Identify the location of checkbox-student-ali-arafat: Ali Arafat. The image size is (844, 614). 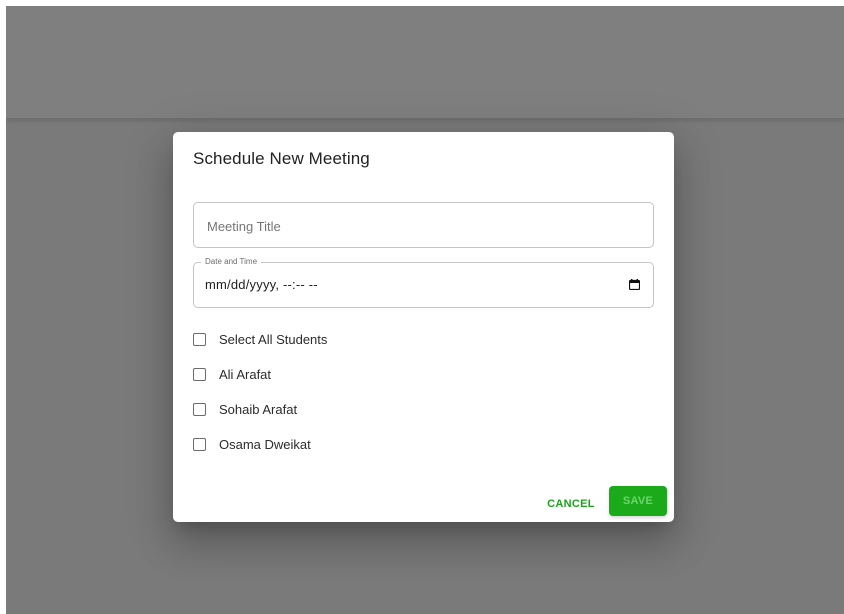
(232, 374).